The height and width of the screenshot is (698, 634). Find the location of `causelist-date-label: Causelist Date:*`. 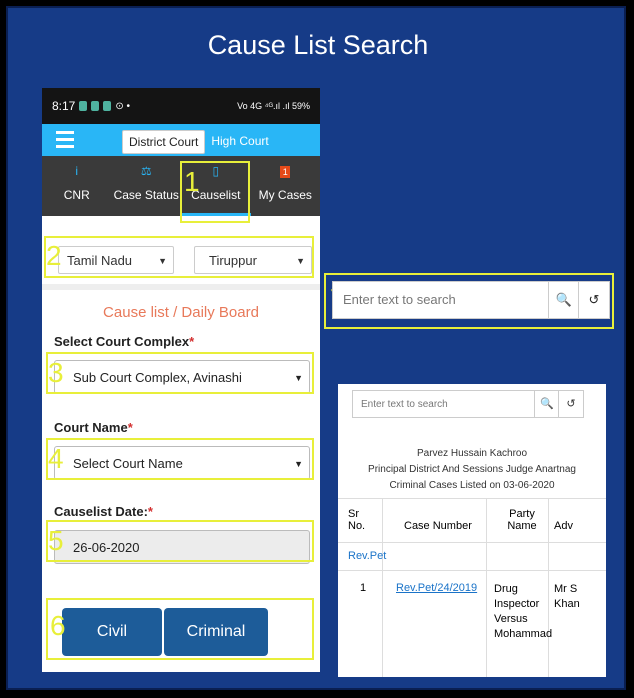

causelist-date-label: Causelist Date:* is located at coordinates (103, 511).